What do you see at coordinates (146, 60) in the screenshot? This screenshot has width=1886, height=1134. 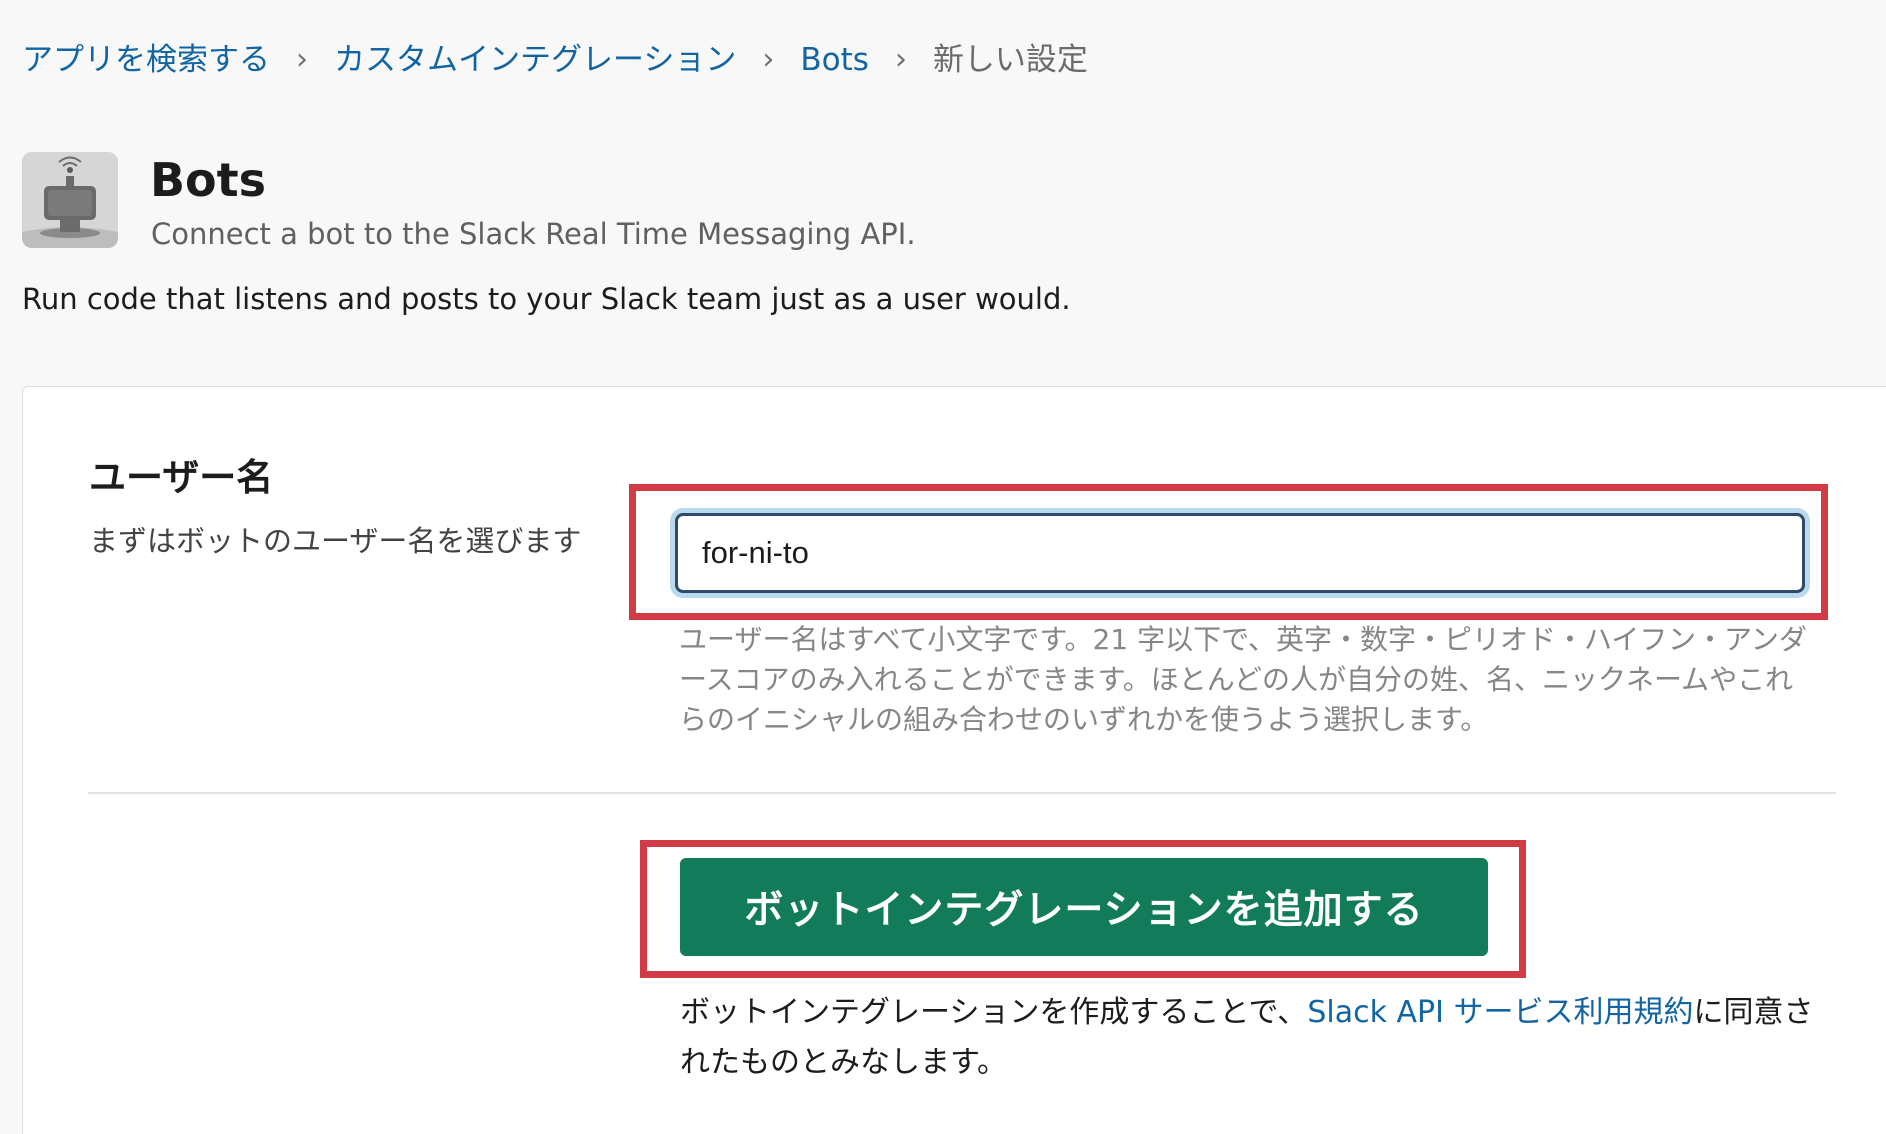 I see `breadcrumb-search-apps: アプリを検索する` at bounding box center [146, 60].